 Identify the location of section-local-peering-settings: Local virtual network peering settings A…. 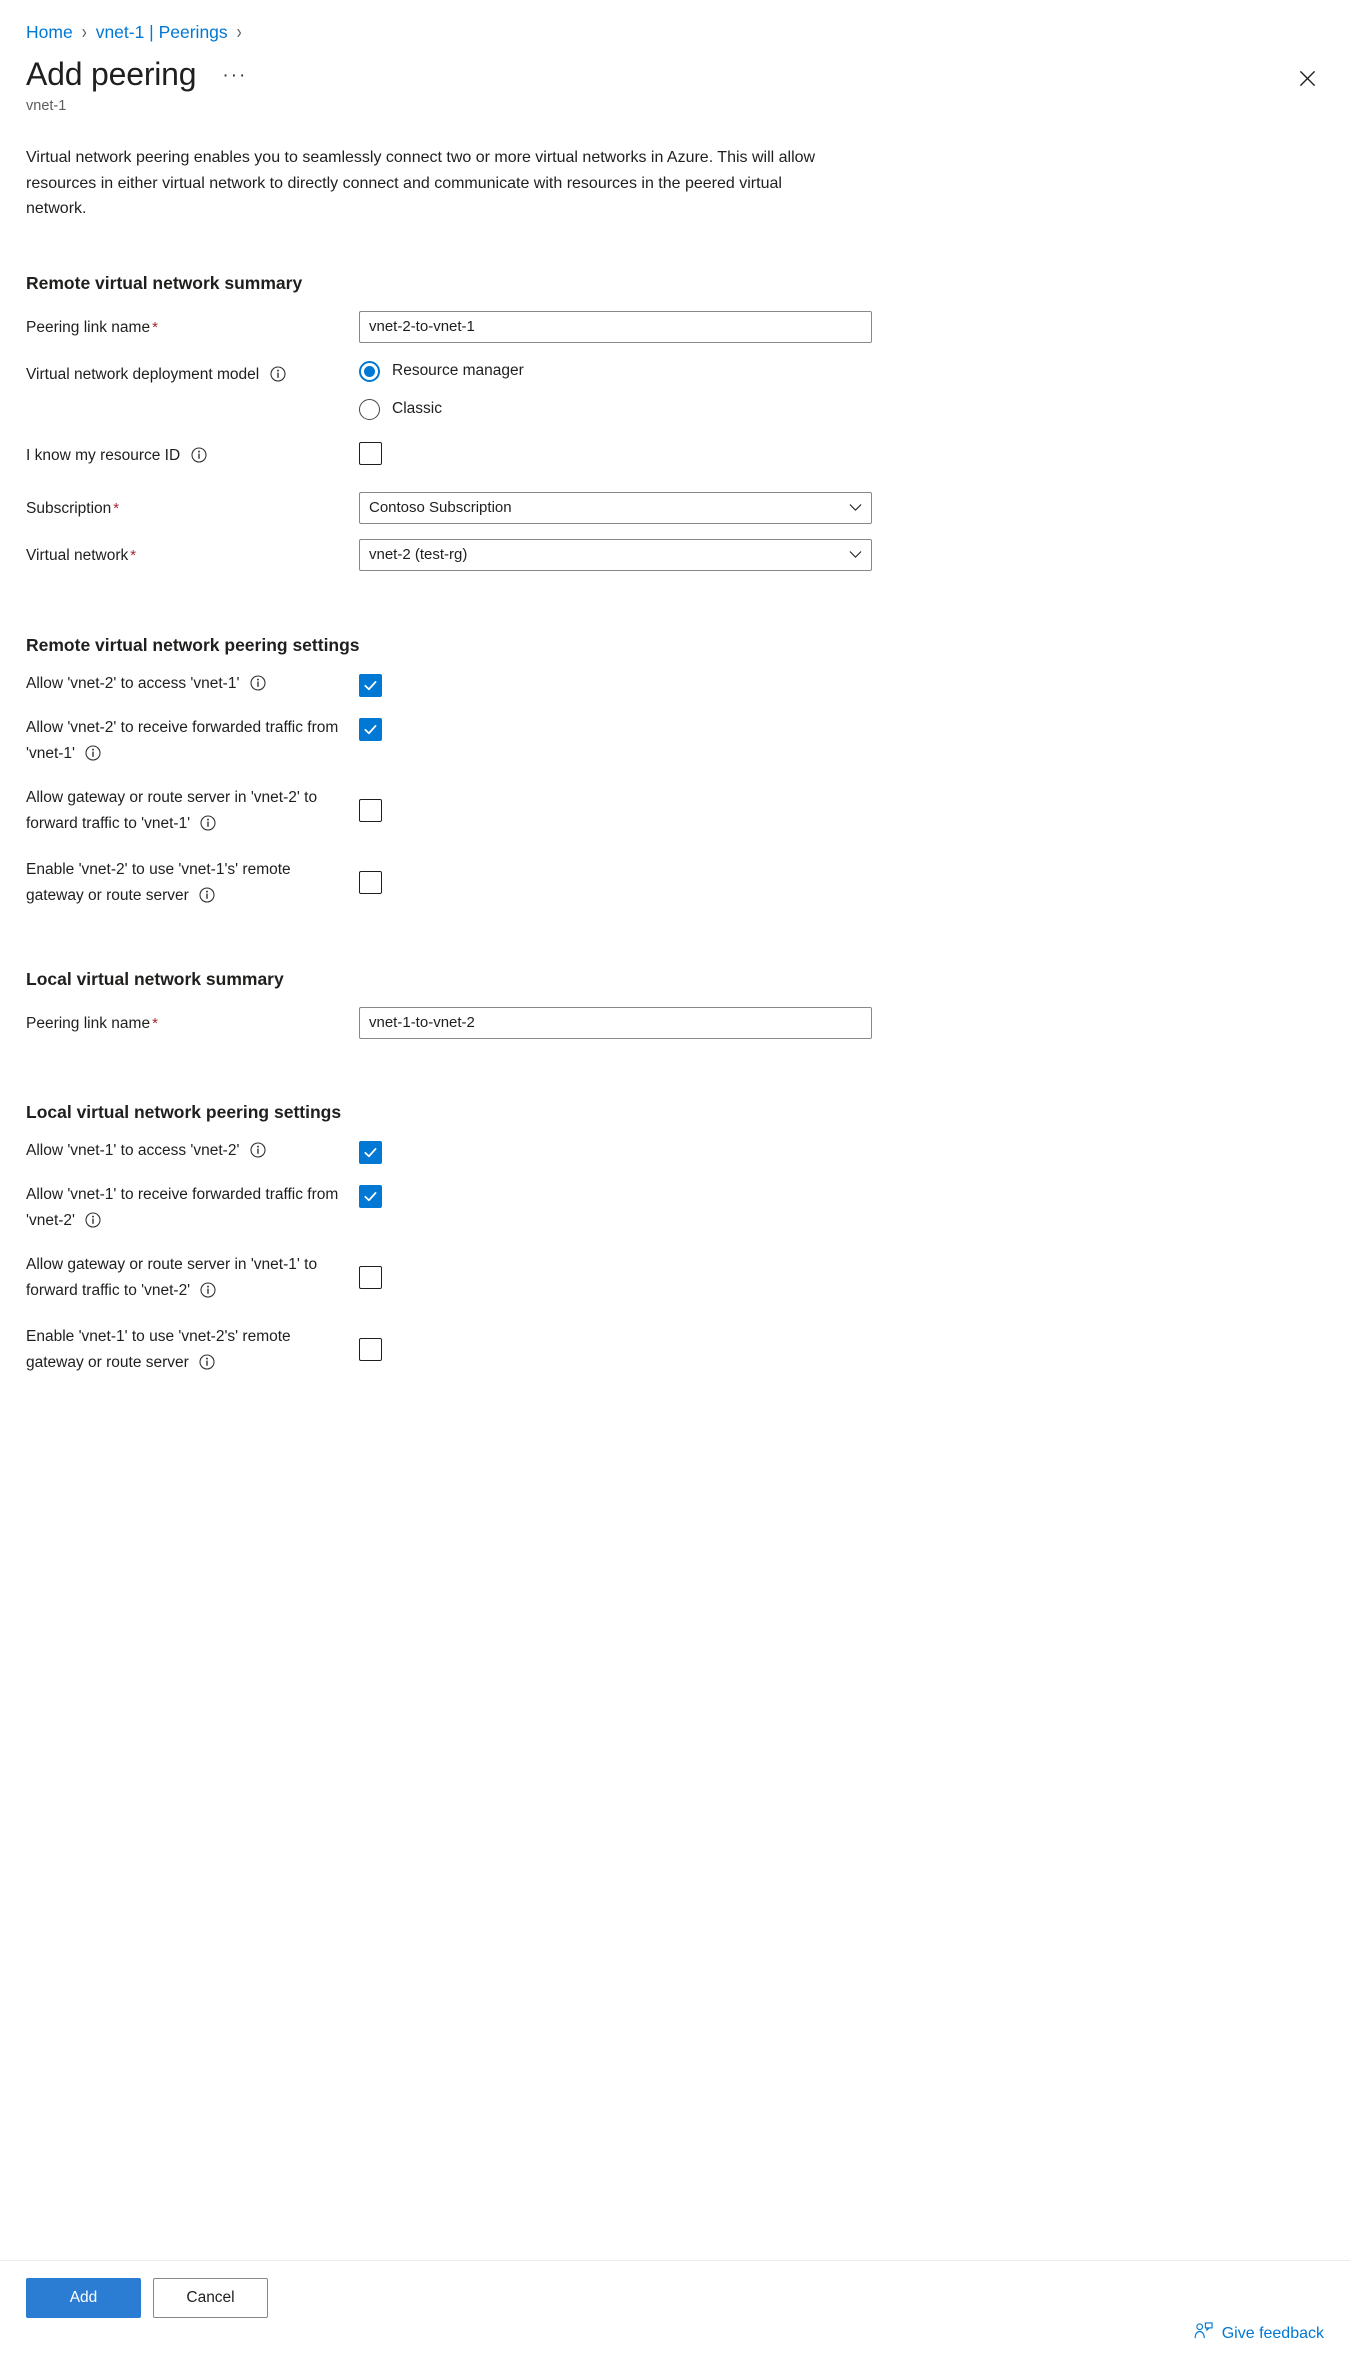
(675, 1238).